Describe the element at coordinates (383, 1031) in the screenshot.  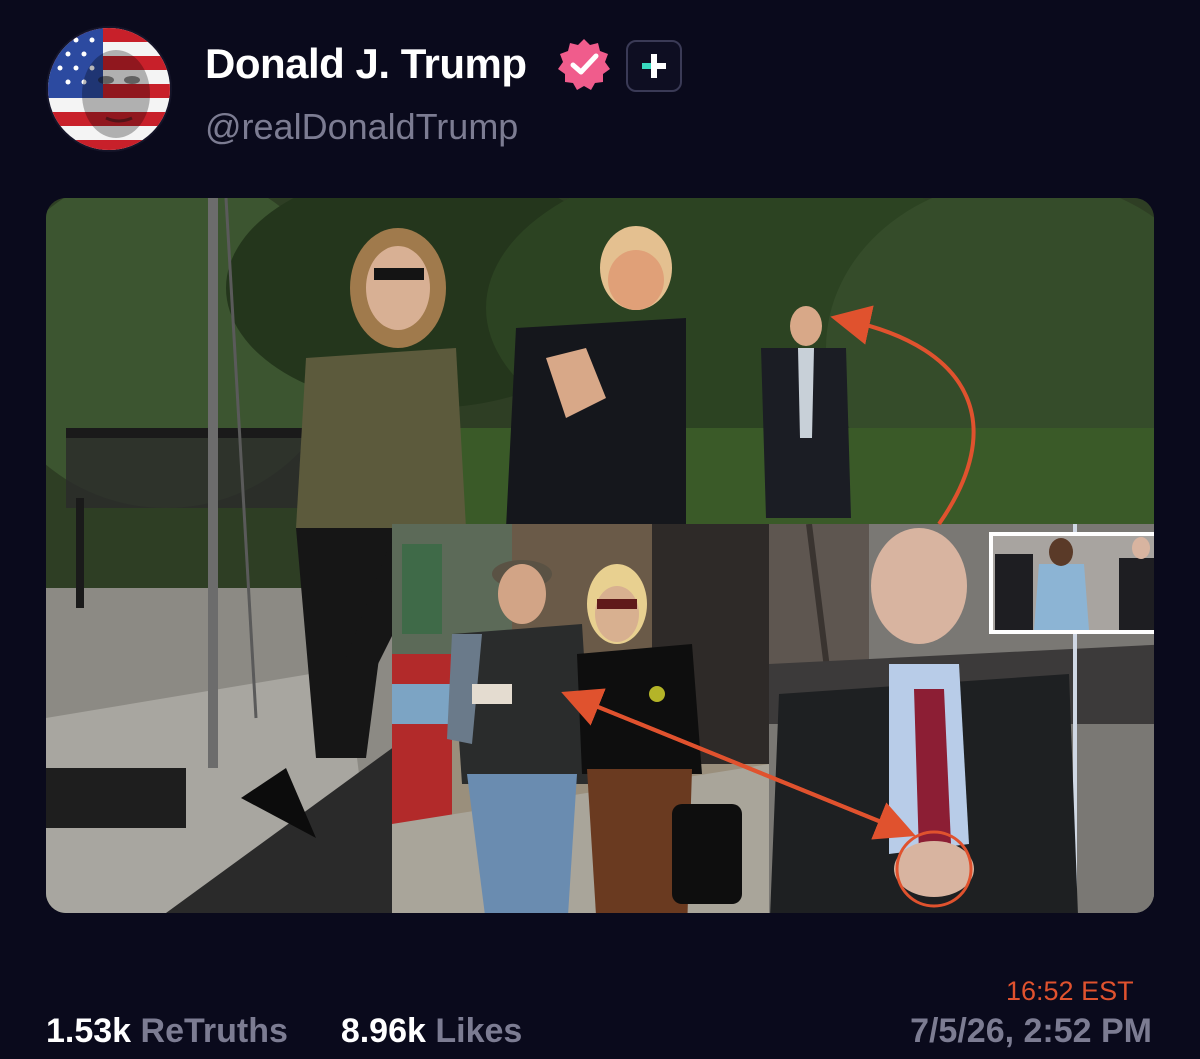
I see `likes-count: 8.96k` at that location.